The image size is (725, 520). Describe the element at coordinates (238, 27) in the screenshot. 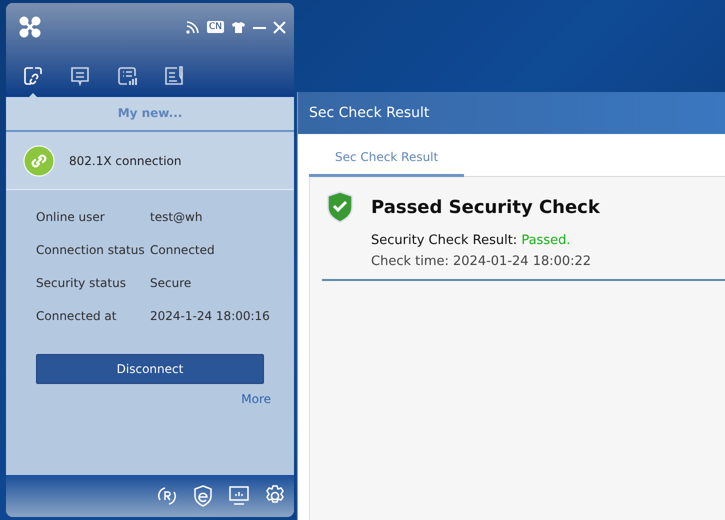

I see `shirt-icon` at that location.